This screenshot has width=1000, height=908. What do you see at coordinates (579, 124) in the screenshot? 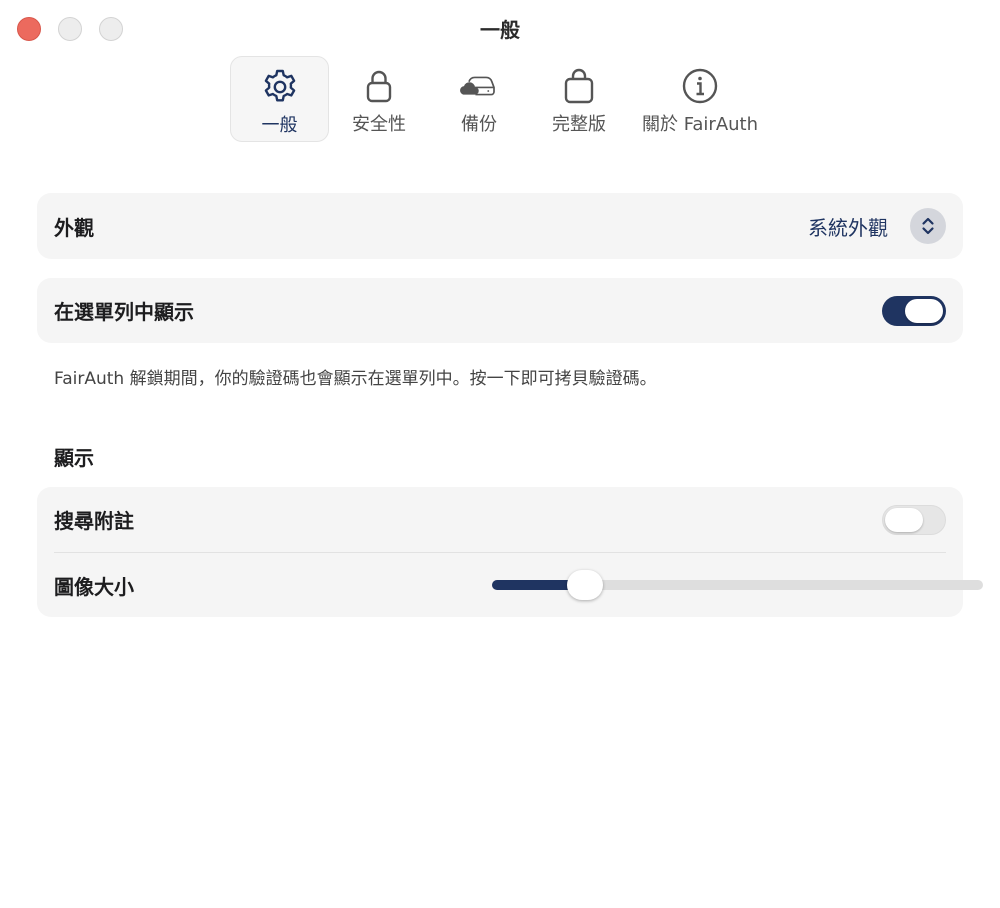
I see `tab-full-version-label: 完整版` at bounding box center [579, 124].